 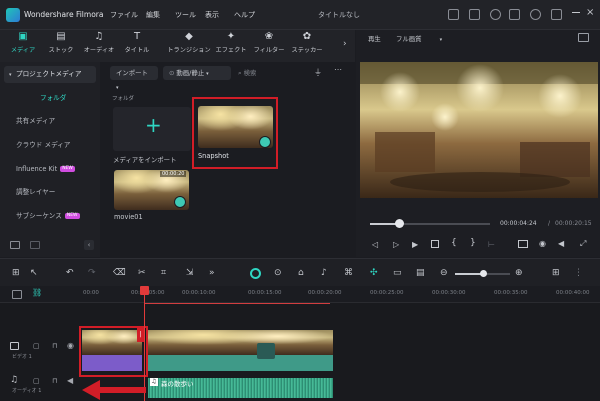 What do you see at coordinates (240, 73) in the screenshot?
I see `search-icon: ⌕` at bounding box center [240, 73].